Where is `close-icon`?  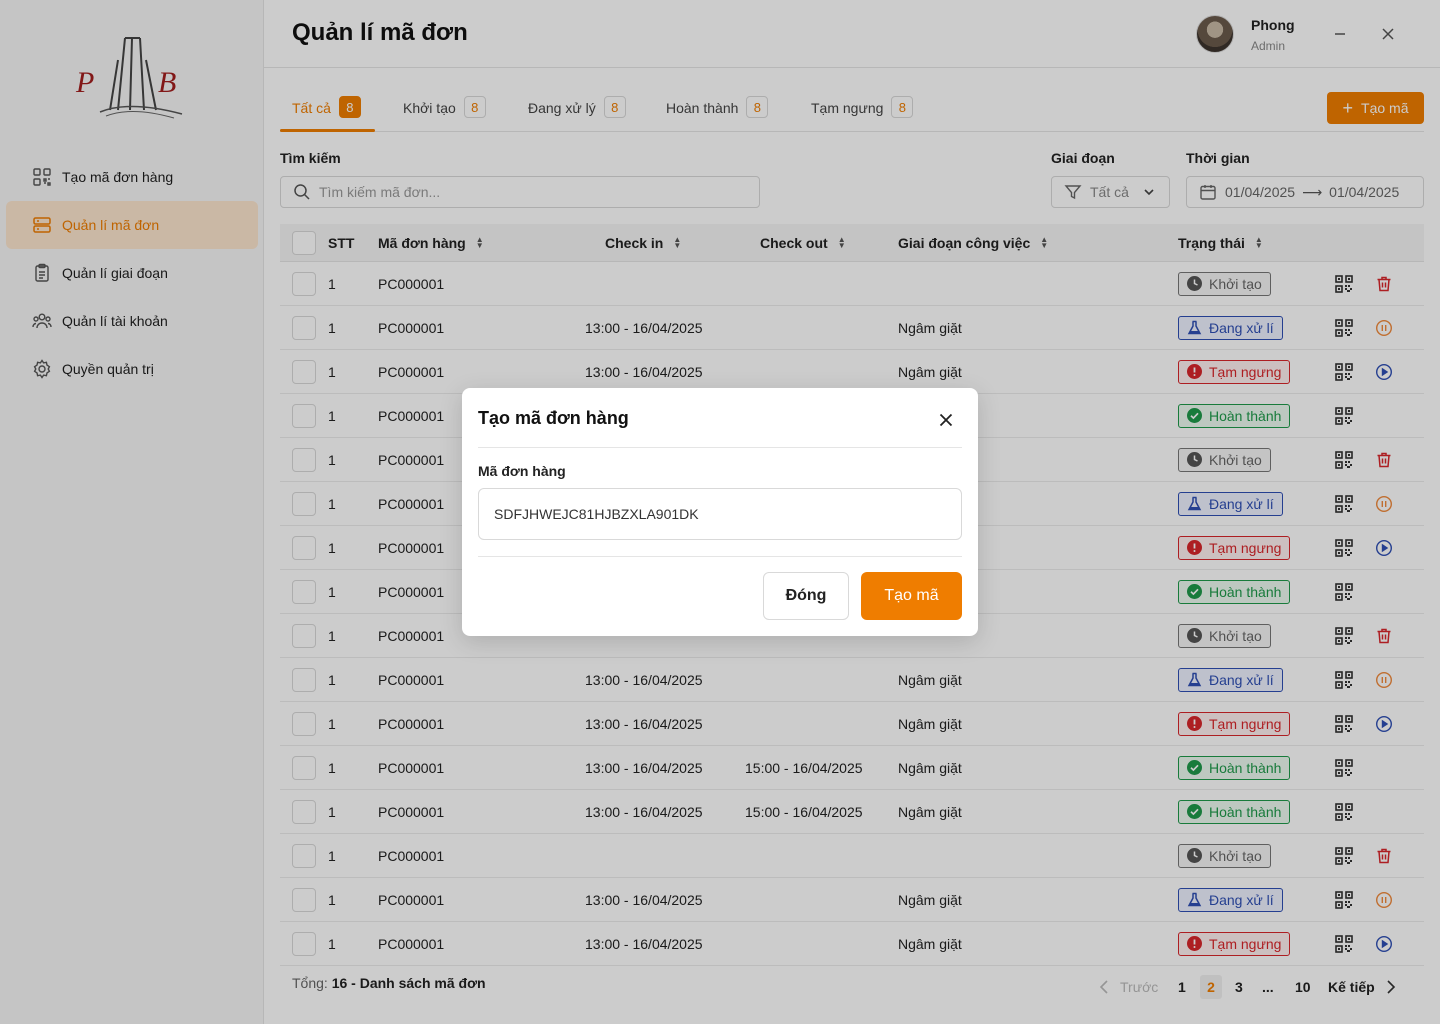
close-icon is located at coordinates (946, 420).